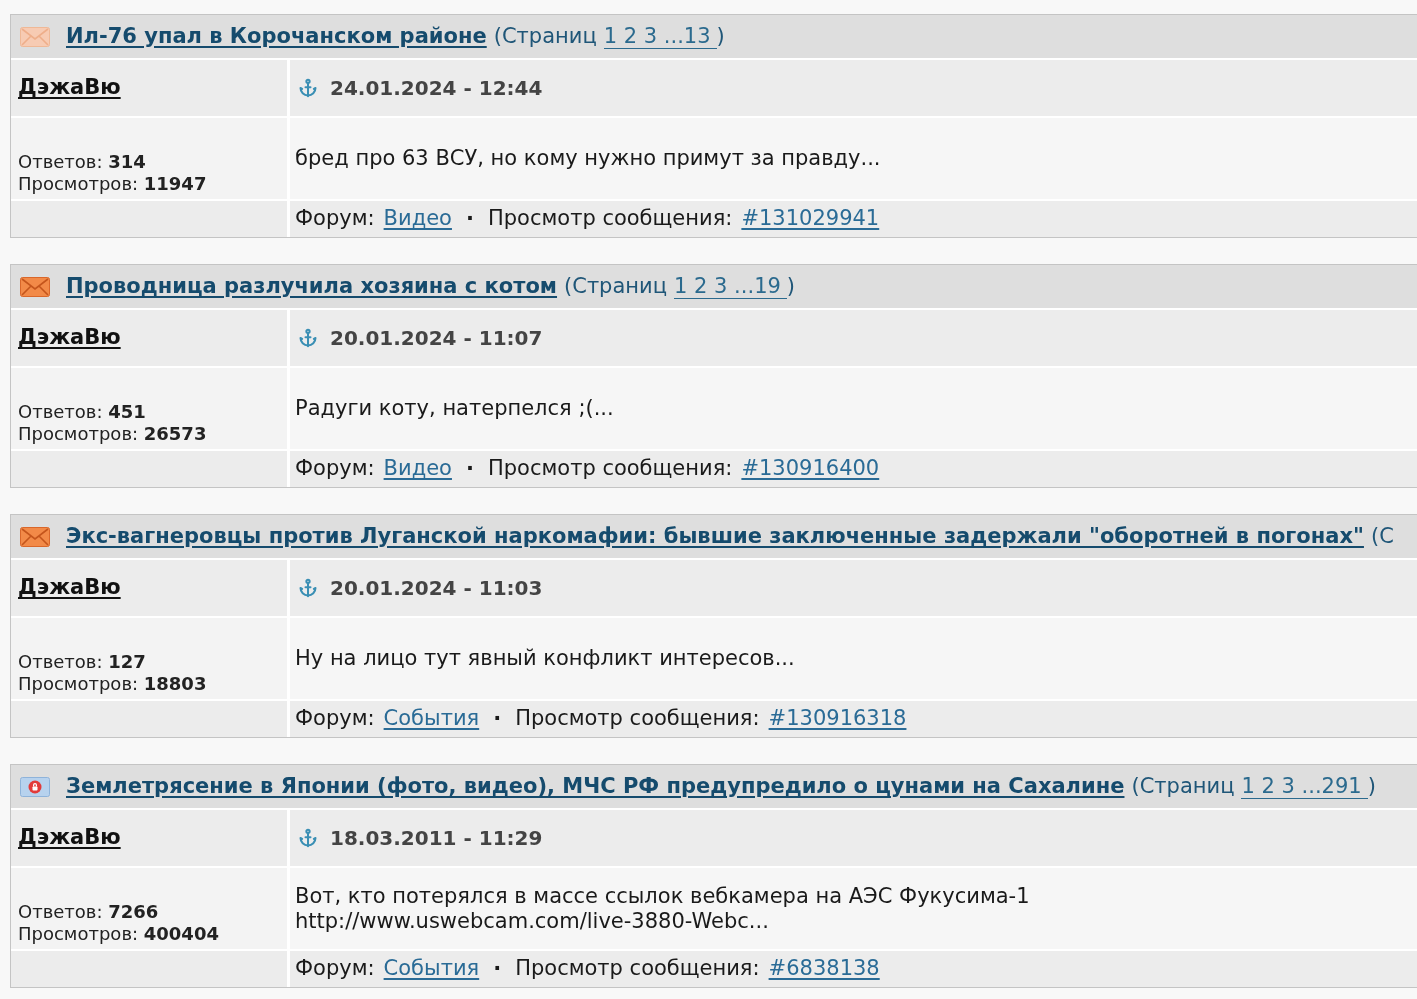 This screenshot has width=1417, height=999. I want to click on pages-link: 1 2 3 ...13, so click(660, 36).